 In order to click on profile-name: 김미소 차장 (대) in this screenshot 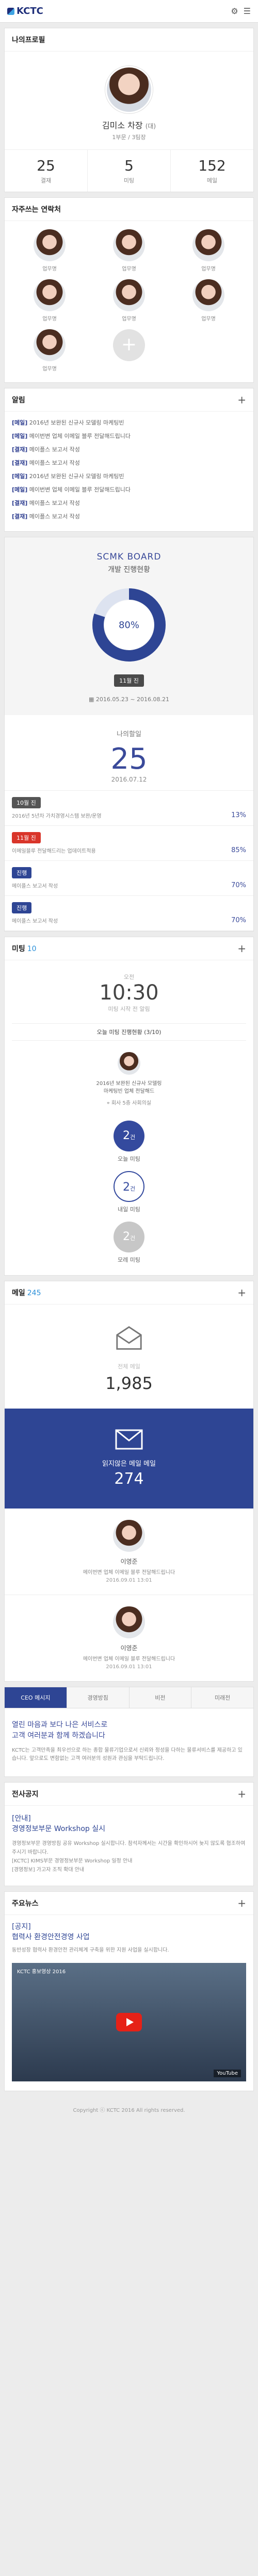, I will do `click(129, 125)`.